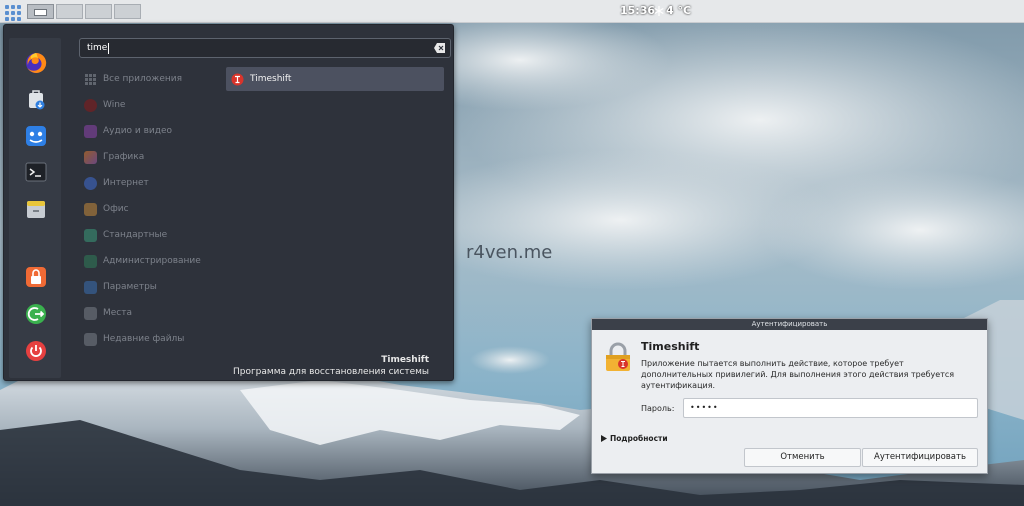 This screenshot has width=1024, height=506. I want to click on category-multimedia: Аудио и видео, so click(149, 131).